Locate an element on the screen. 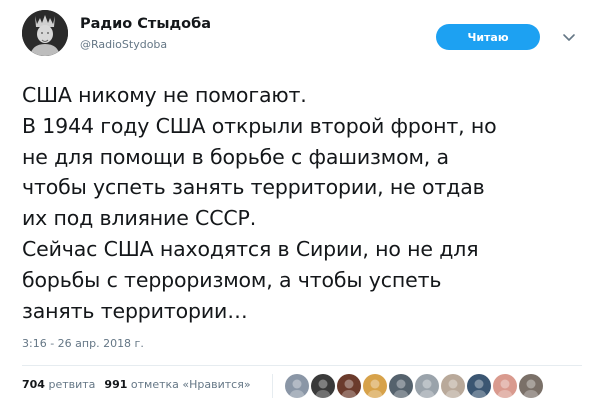  retweets-stat: 704 ретвита is located at coordinates (58, 384).